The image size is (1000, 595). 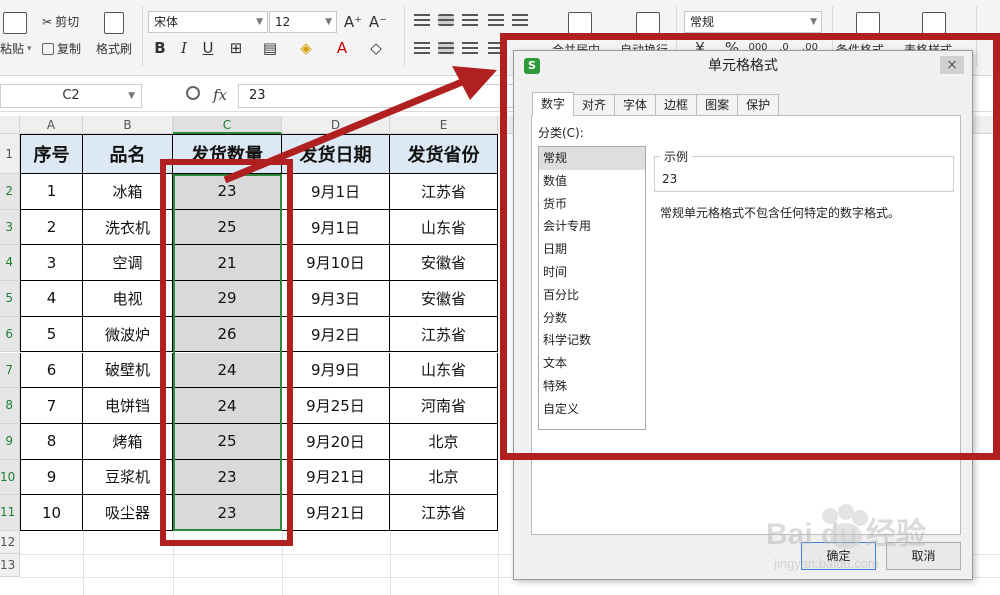 I want to click on row-header-1: 1, so click(x=10, y=154).